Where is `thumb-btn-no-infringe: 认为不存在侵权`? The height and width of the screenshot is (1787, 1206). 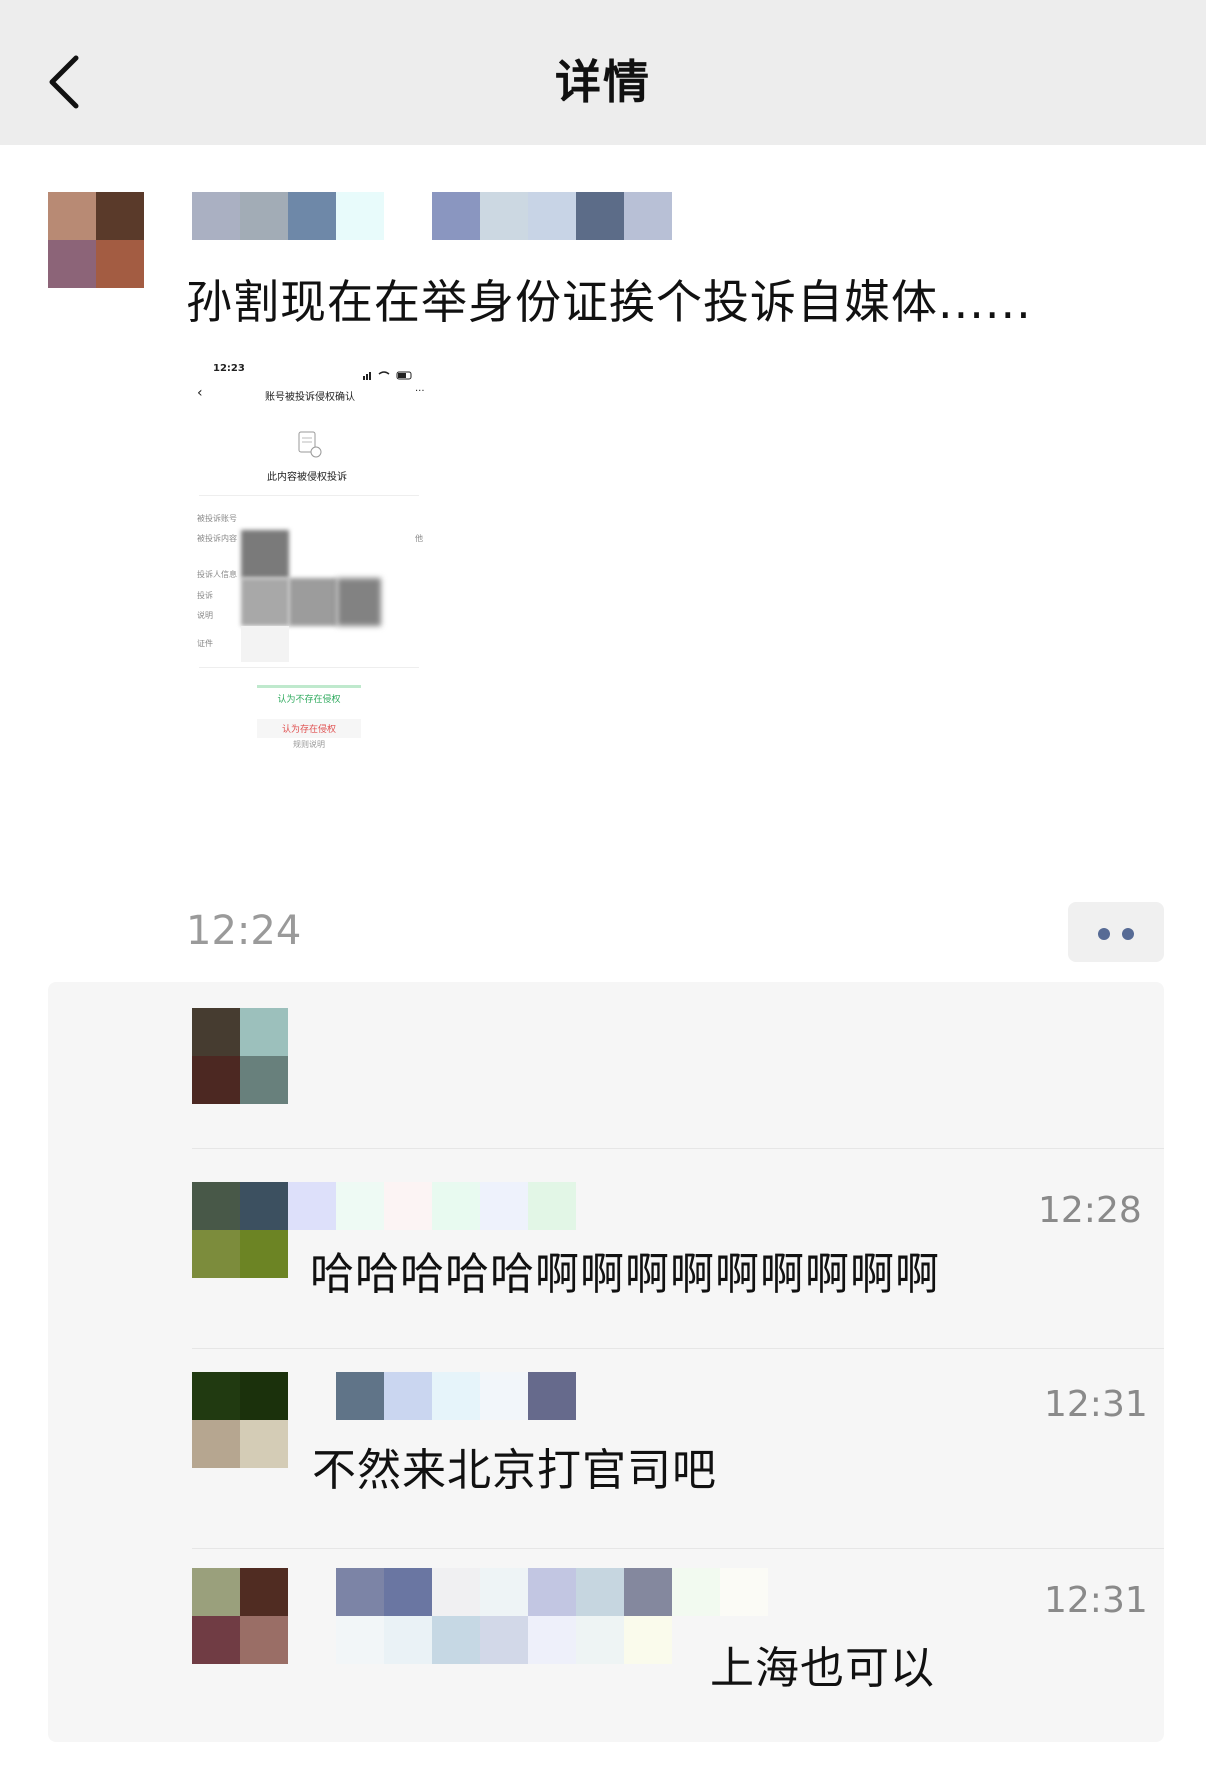
thumb-btn-no-infringe: 认为不存在侵权 is located at coordinates (309, 695).